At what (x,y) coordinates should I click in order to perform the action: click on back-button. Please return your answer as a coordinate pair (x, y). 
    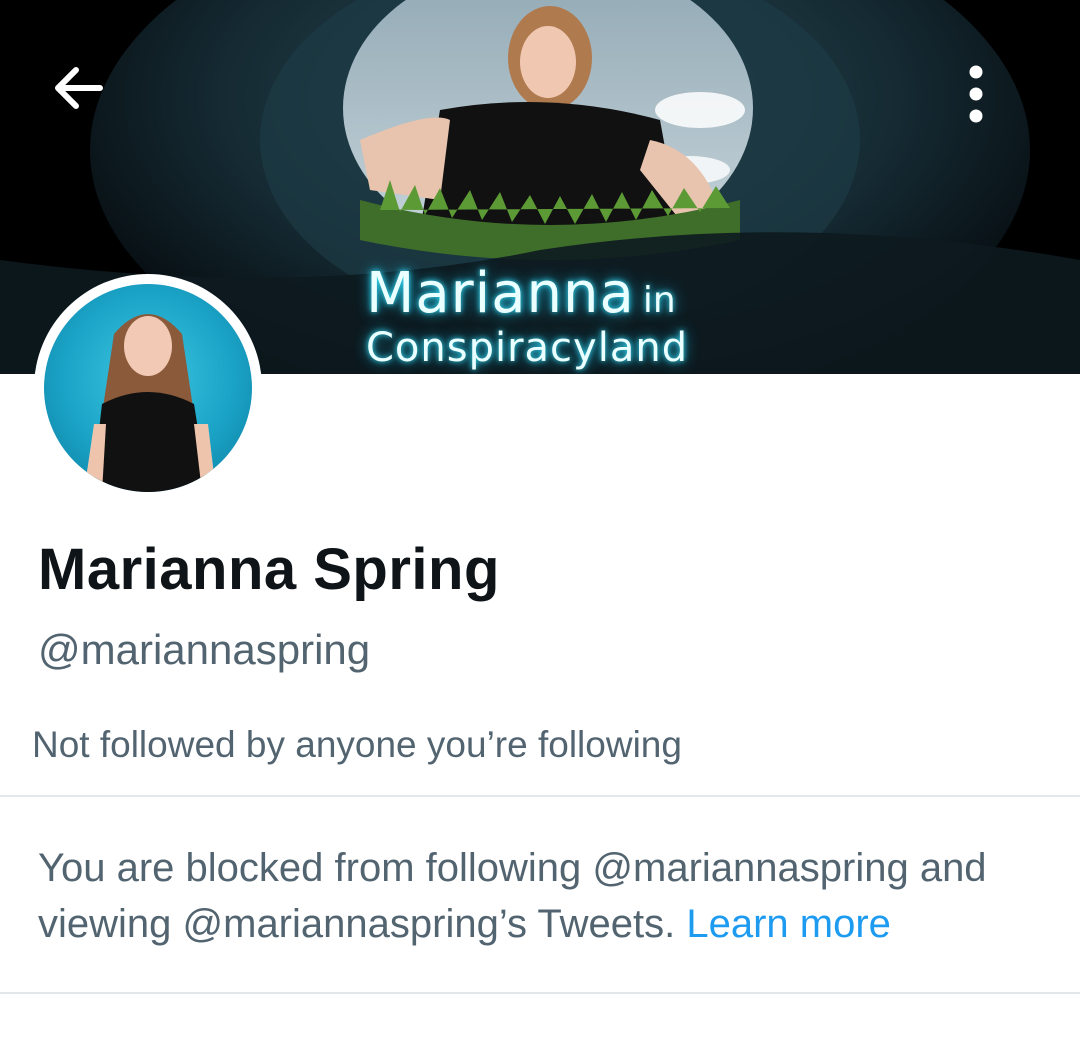
    Looking at the image, I should click on (85, 101).